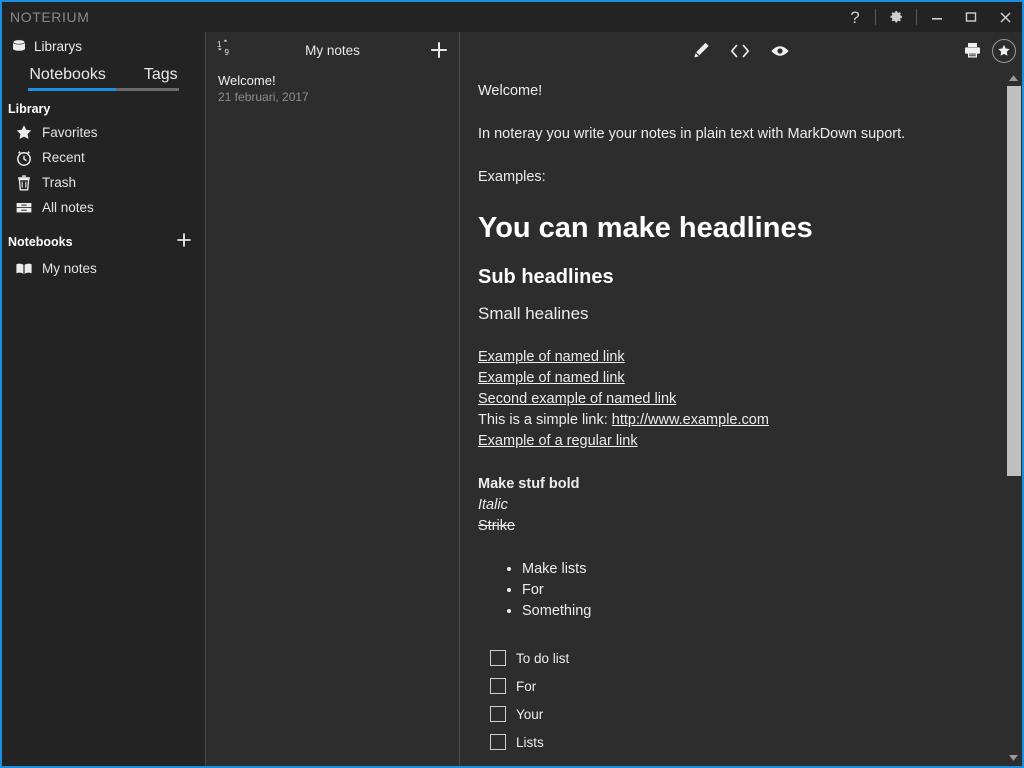 The width and height of the screenshot is (1024, 768). Describe the element at coordinates (70, 132) in the screenshot. I see `sidebar-item-label: Favorites` at that location.